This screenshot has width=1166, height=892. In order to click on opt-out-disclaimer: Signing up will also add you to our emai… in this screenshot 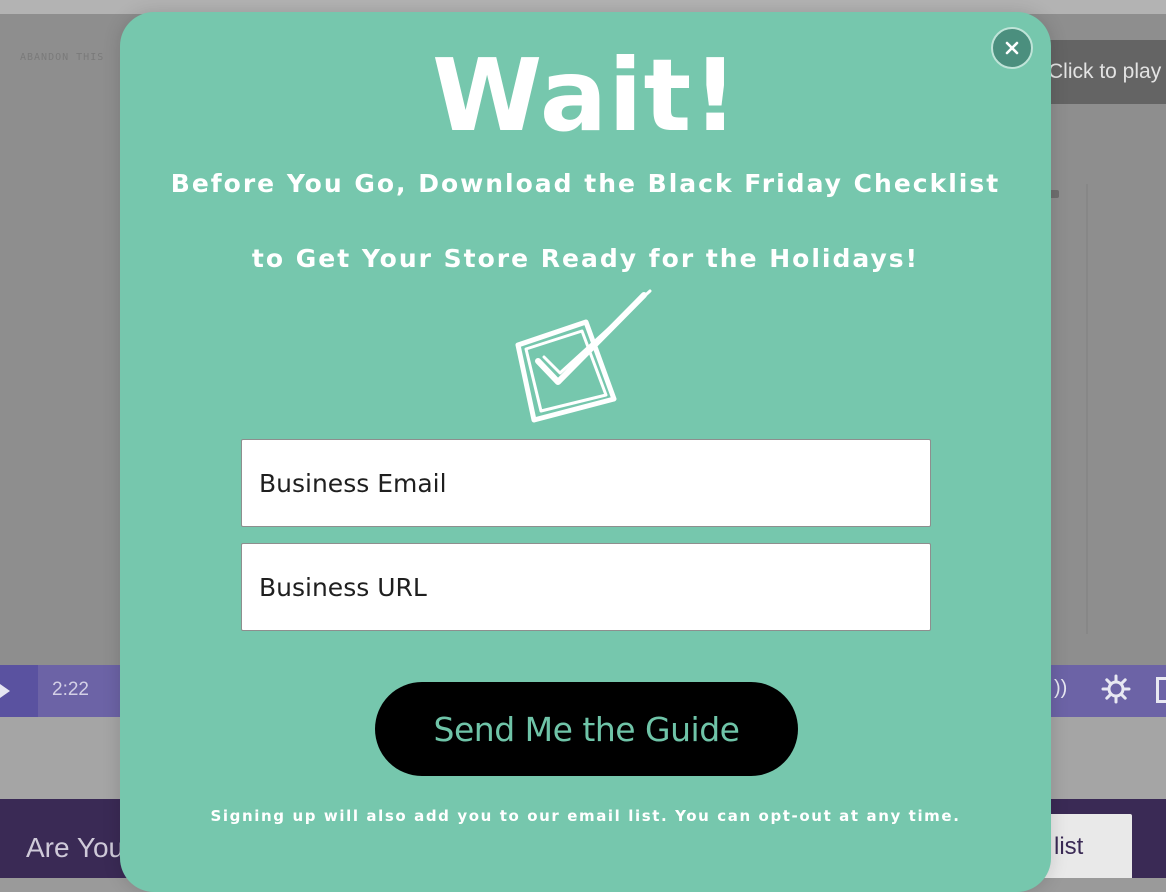, I will do `click(585, 816)`.